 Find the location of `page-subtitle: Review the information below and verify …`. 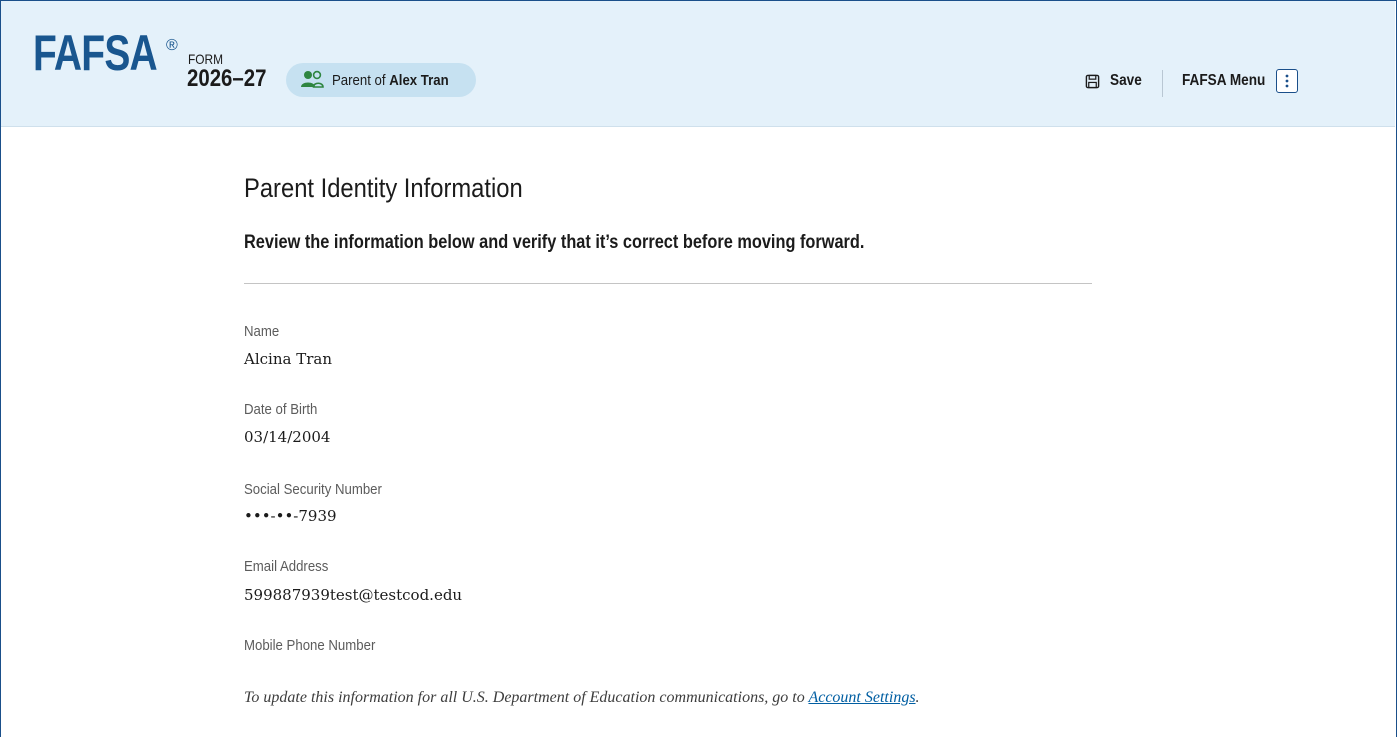

page-subtitle: Review the information below and verify … is located at coordinates (554, 242).